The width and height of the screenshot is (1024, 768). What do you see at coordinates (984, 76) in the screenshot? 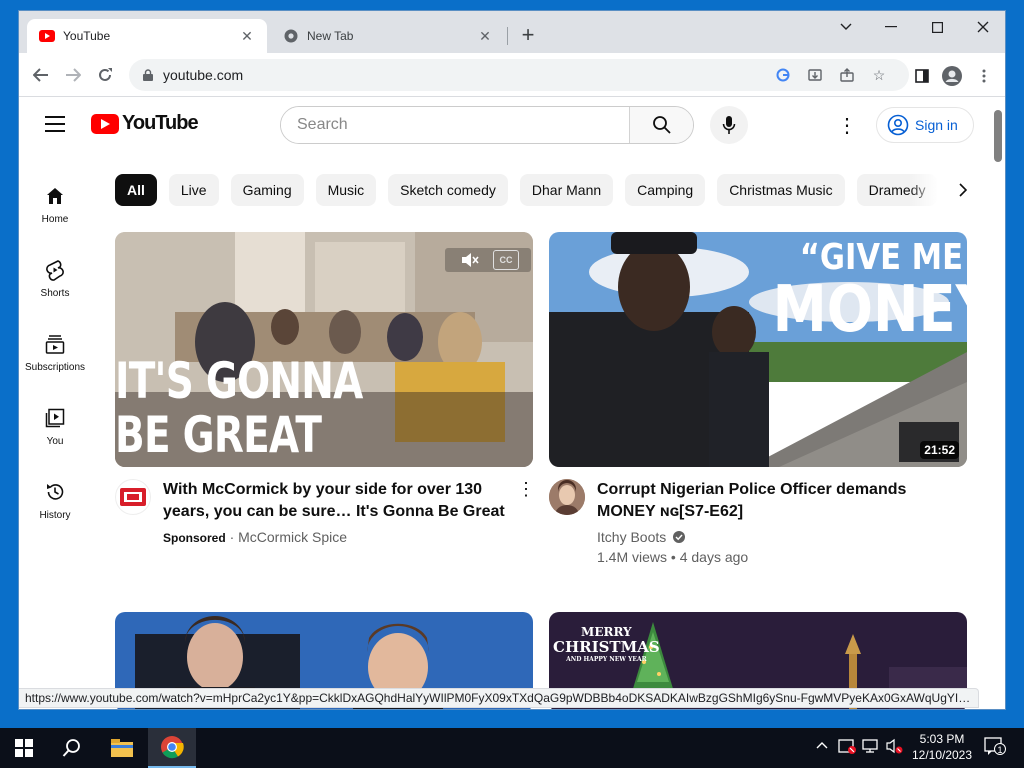
I see `chrome-menu-icon` at bounding box center [984, 76].